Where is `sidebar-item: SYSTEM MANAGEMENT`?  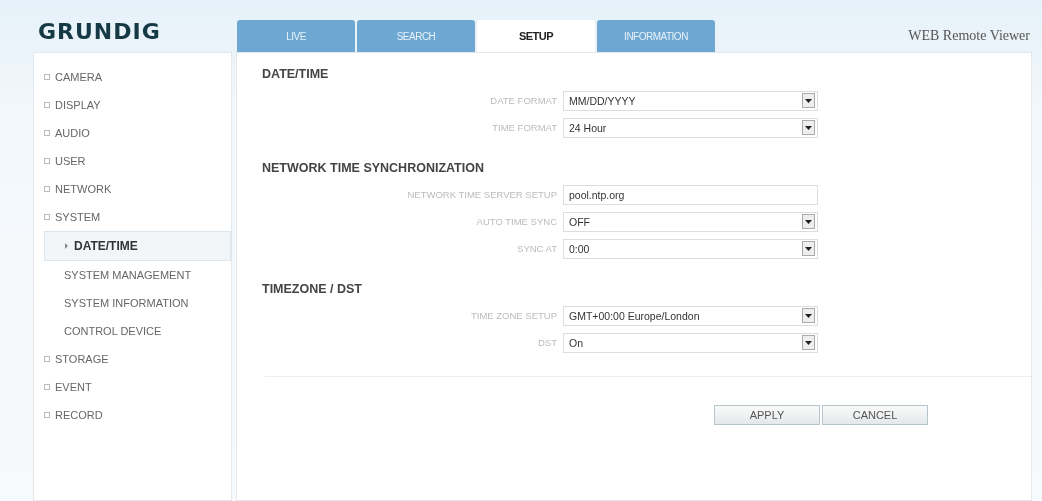
sidebar-item: SYSTEM MANAGEMENT is located at coordinates (132, 275).